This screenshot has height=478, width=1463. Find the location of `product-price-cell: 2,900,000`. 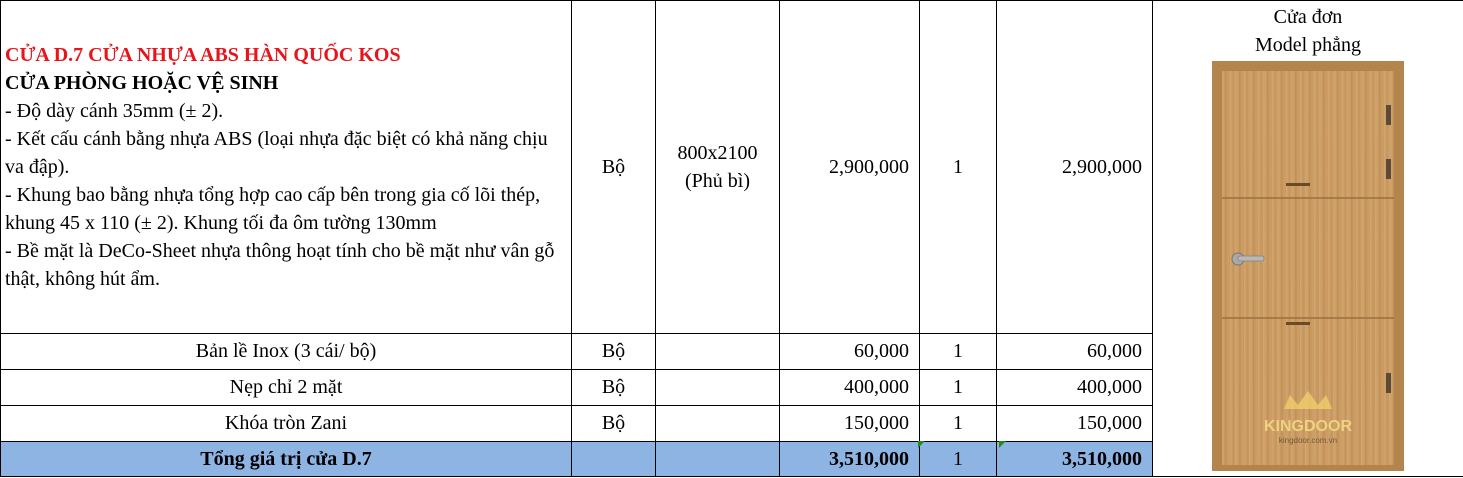

product-price-cell: 2,900,000 is located at coordinates (849, 167).